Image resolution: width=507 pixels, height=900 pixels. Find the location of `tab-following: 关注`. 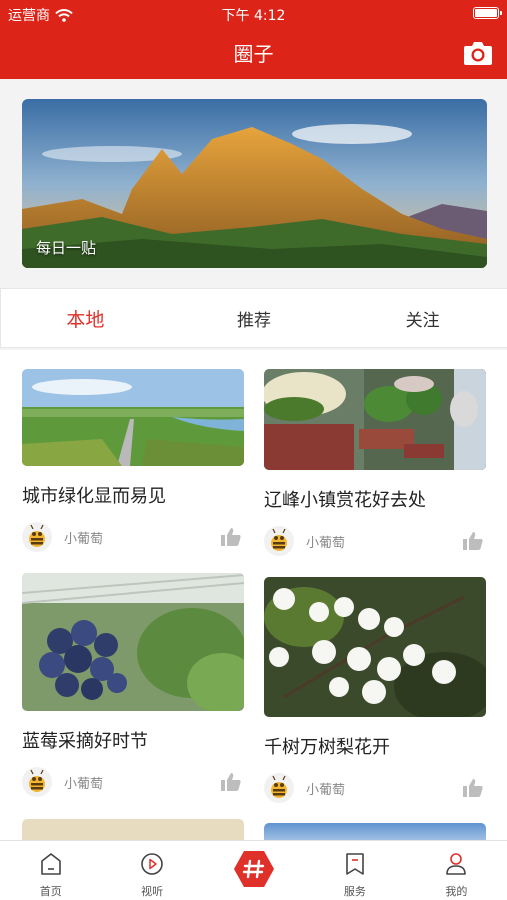

tab-following: 关注 is located at coordinates (422, 318).